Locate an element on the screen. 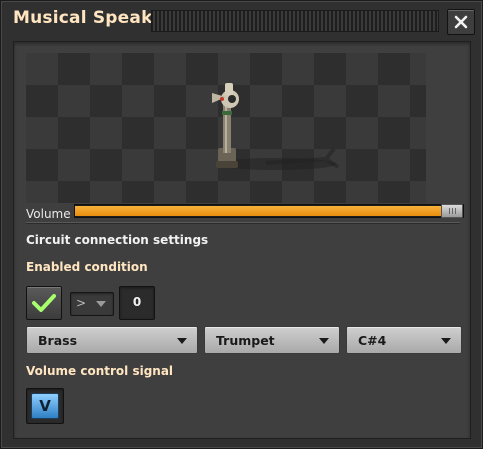  constant-value: 0 is located at coordinates (137, 302).